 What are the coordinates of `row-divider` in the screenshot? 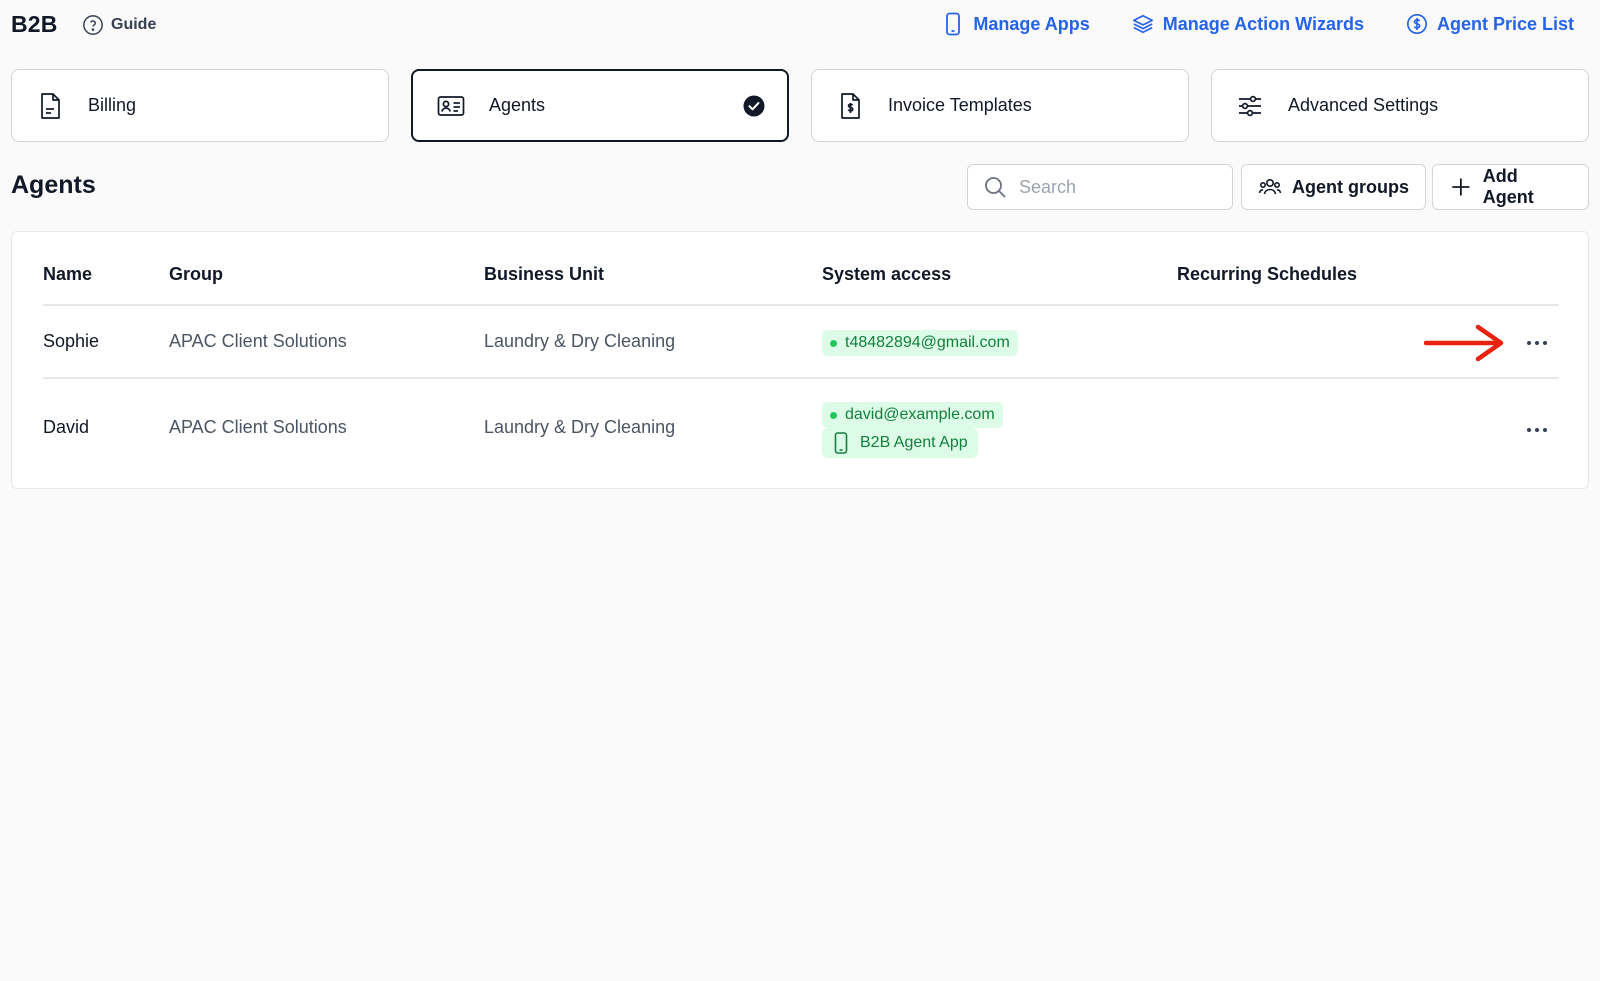 It's located at (801, 378).